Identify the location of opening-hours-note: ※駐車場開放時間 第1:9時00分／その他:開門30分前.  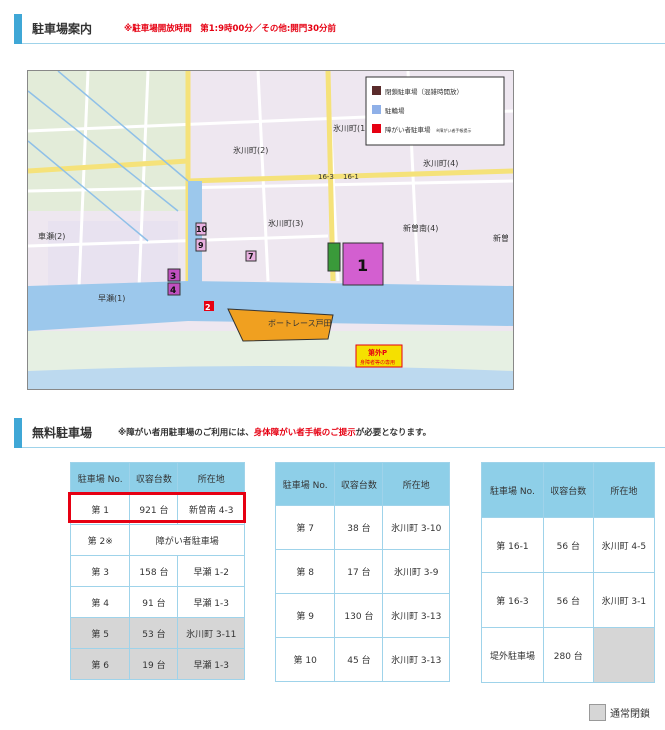
(230, 29).